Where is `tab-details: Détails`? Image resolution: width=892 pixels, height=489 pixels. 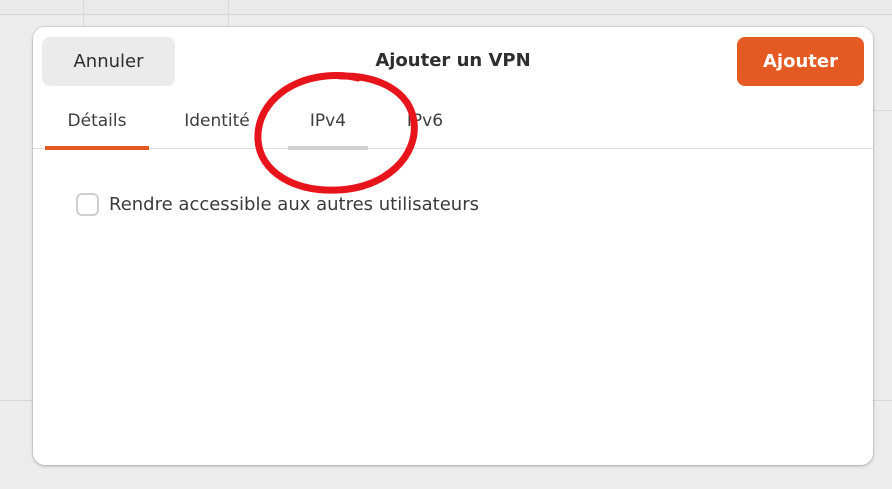 tab-details: Détails is located at coordinates (97, 121).